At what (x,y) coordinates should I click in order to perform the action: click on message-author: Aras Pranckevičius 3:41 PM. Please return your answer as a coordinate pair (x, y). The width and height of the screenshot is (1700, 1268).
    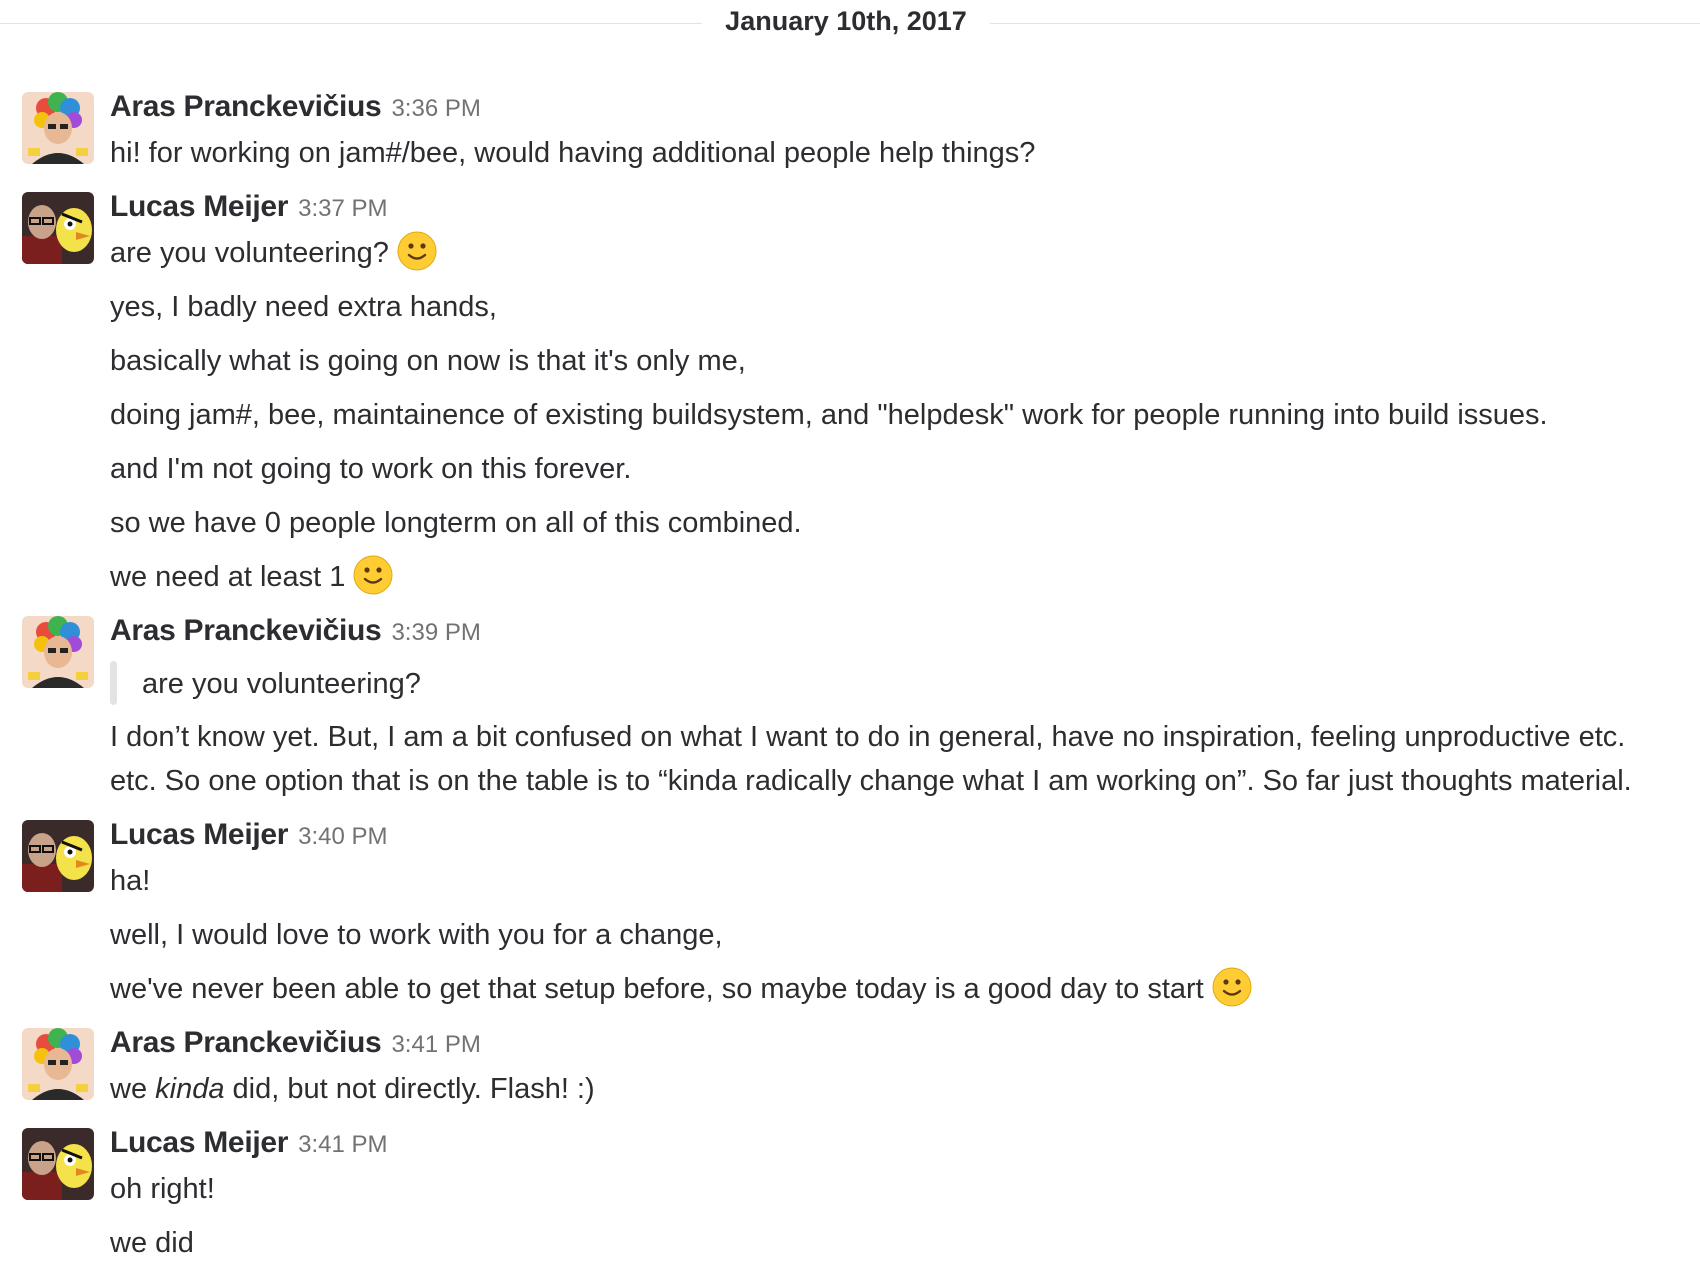
    Looking at the image, I should click on (295, 1043).